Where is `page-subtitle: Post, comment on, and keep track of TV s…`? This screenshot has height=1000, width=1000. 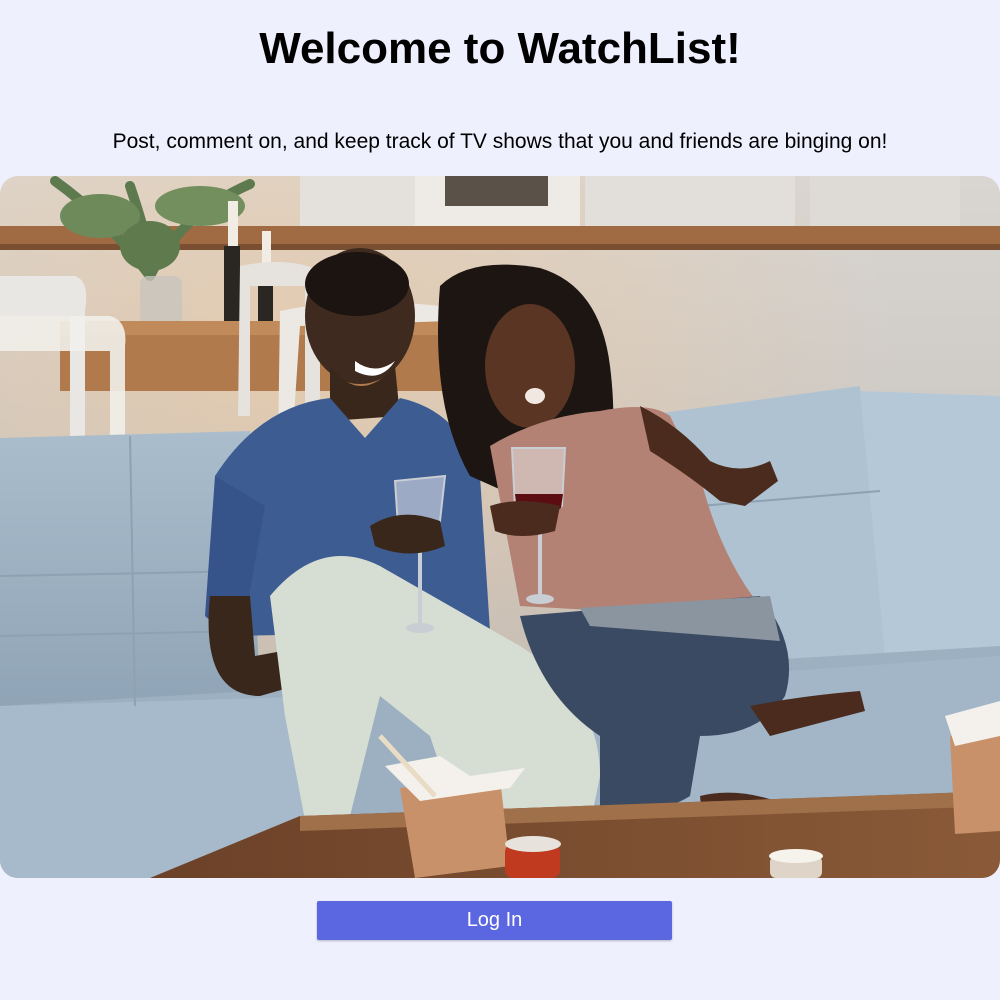
page-subtitle: Post, comment on, and keep track of TV s… is located at coordinates (500, 141).